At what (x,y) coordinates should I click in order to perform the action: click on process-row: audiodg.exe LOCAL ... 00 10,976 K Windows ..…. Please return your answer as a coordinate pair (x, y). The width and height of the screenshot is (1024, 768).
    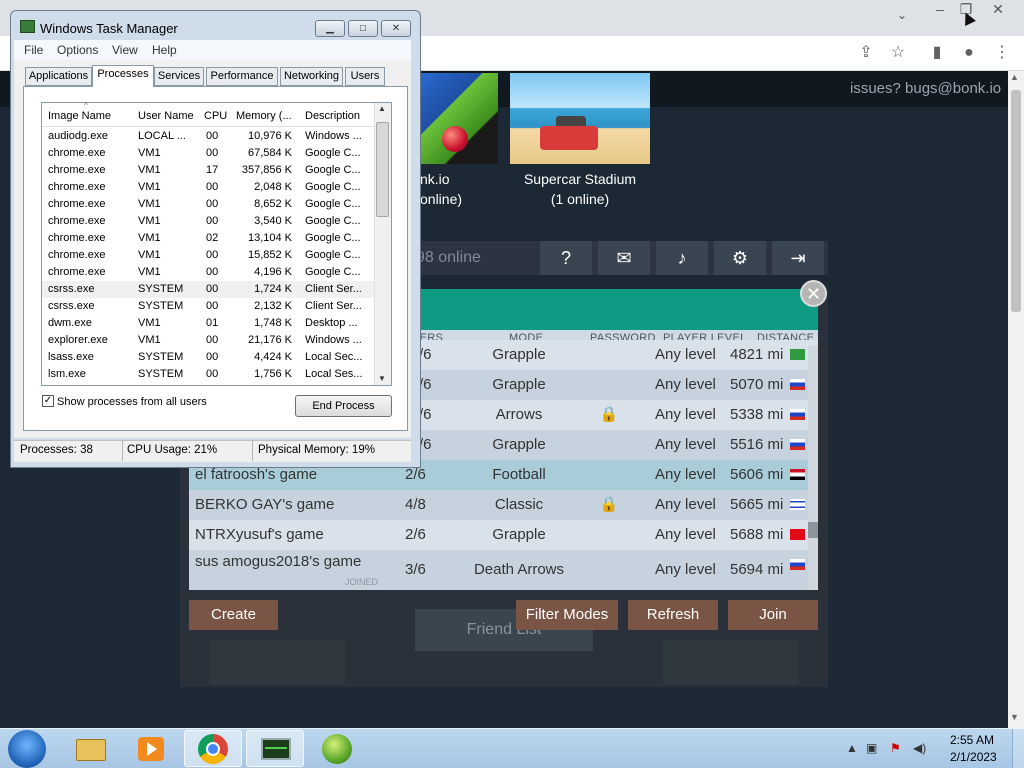
    Looking at the image, I should click on (208, 136).